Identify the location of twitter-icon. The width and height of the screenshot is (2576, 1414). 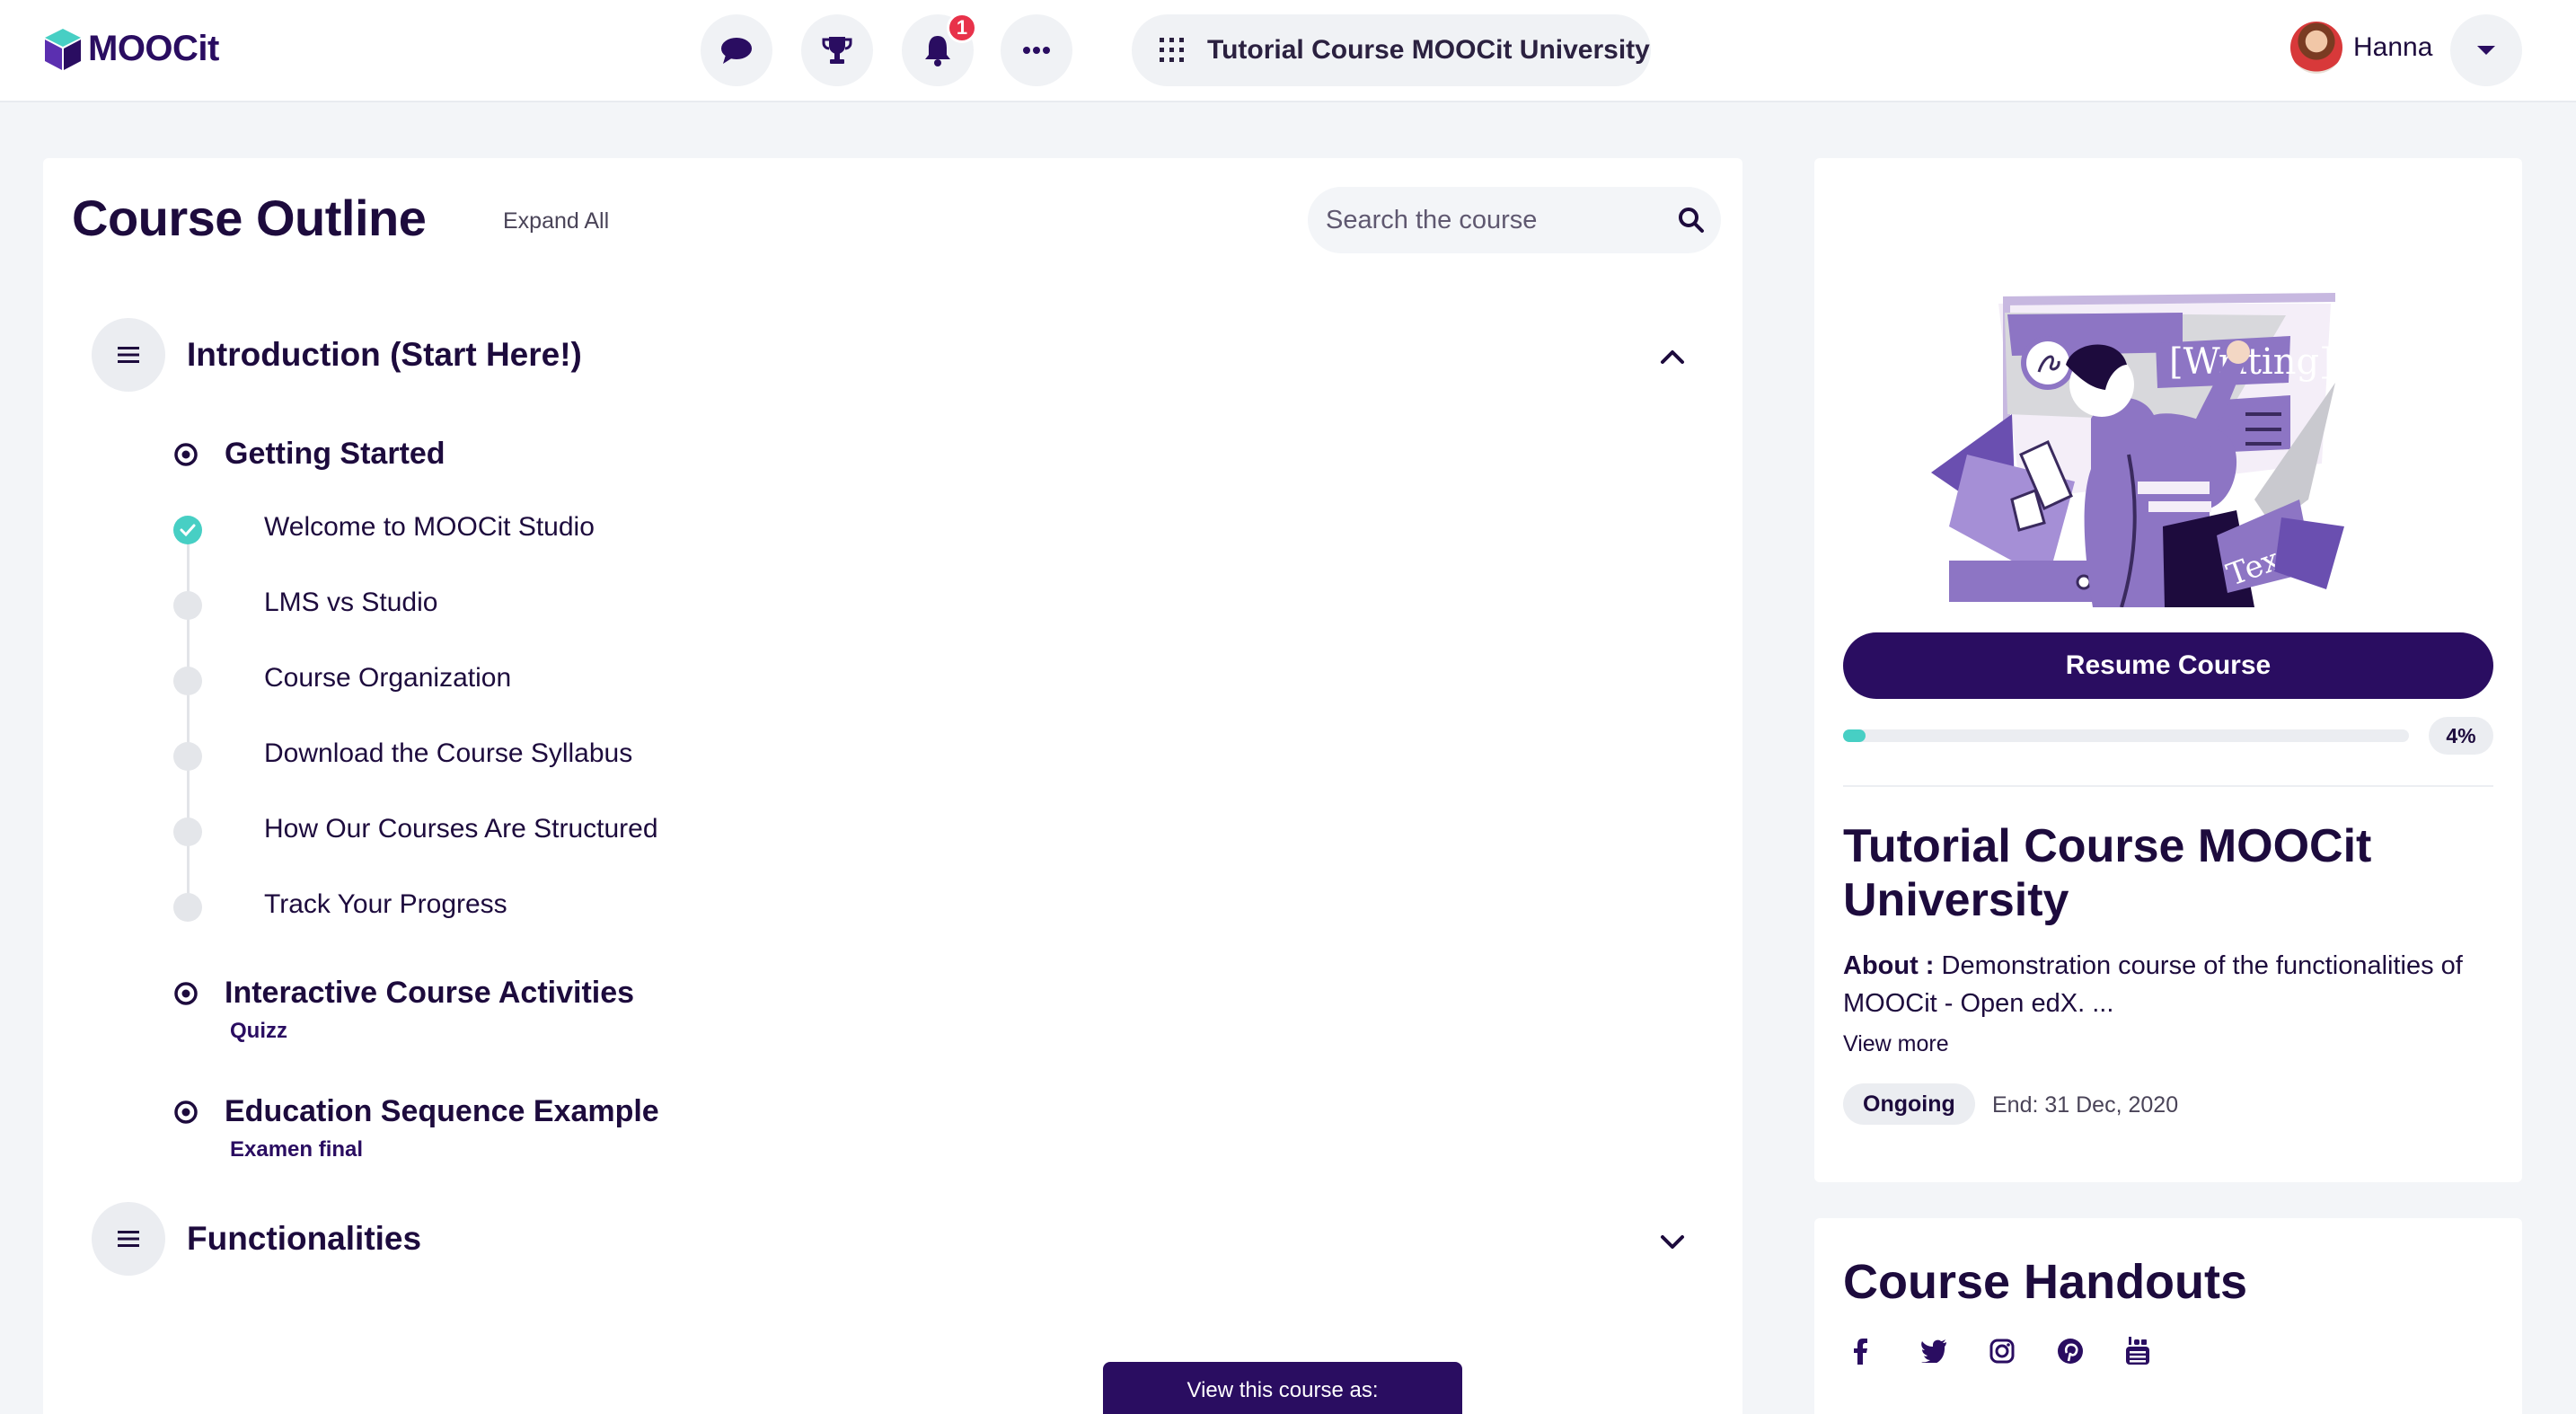
(1933, 1351).